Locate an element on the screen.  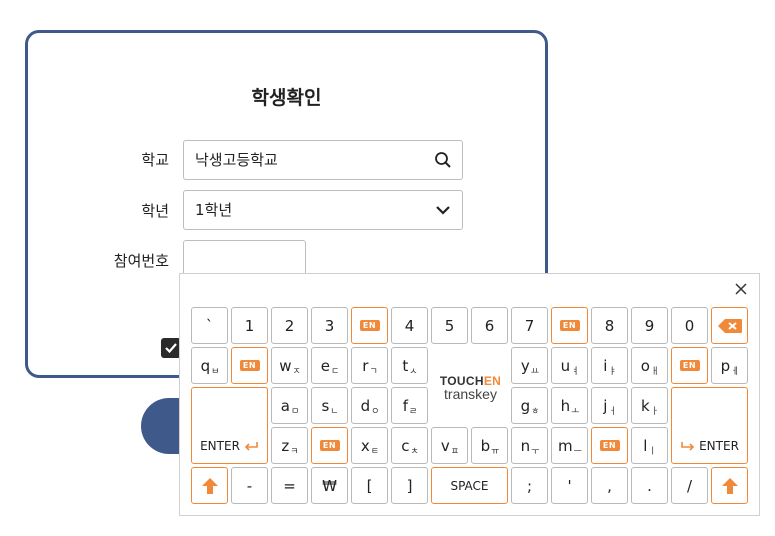
key-hangul-label: ㅣ is located at coordinates (652, 452).